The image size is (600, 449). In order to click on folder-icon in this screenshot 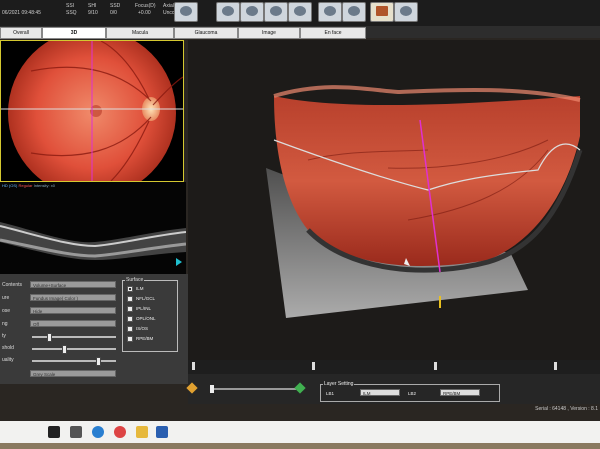, I will do `click(382, 11)`.